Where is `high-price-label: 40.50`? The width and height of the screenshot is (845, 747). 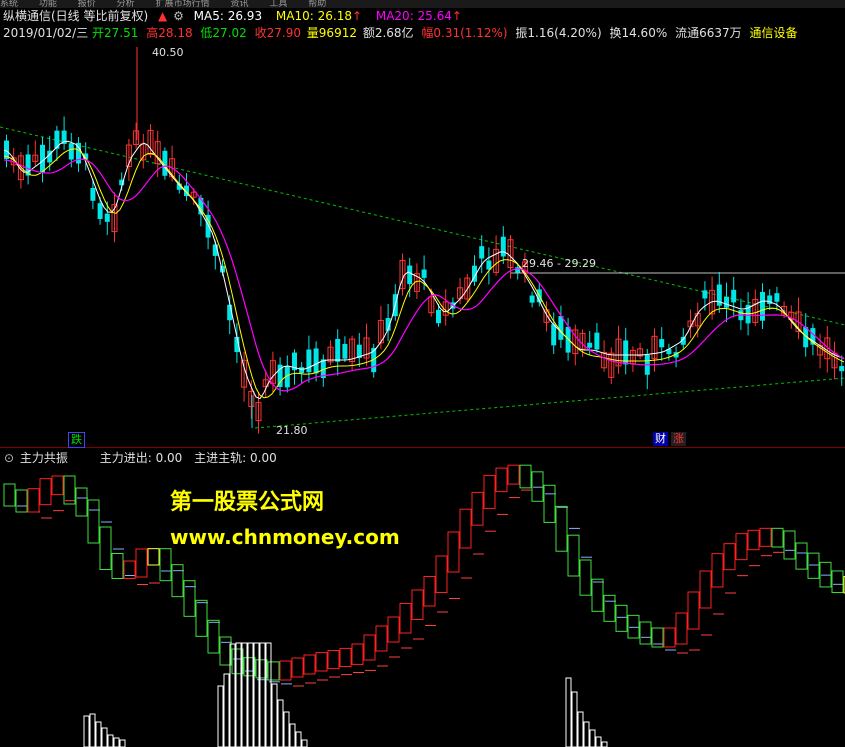 high-price-label: 40.50 is located at coordinates (168, 52).